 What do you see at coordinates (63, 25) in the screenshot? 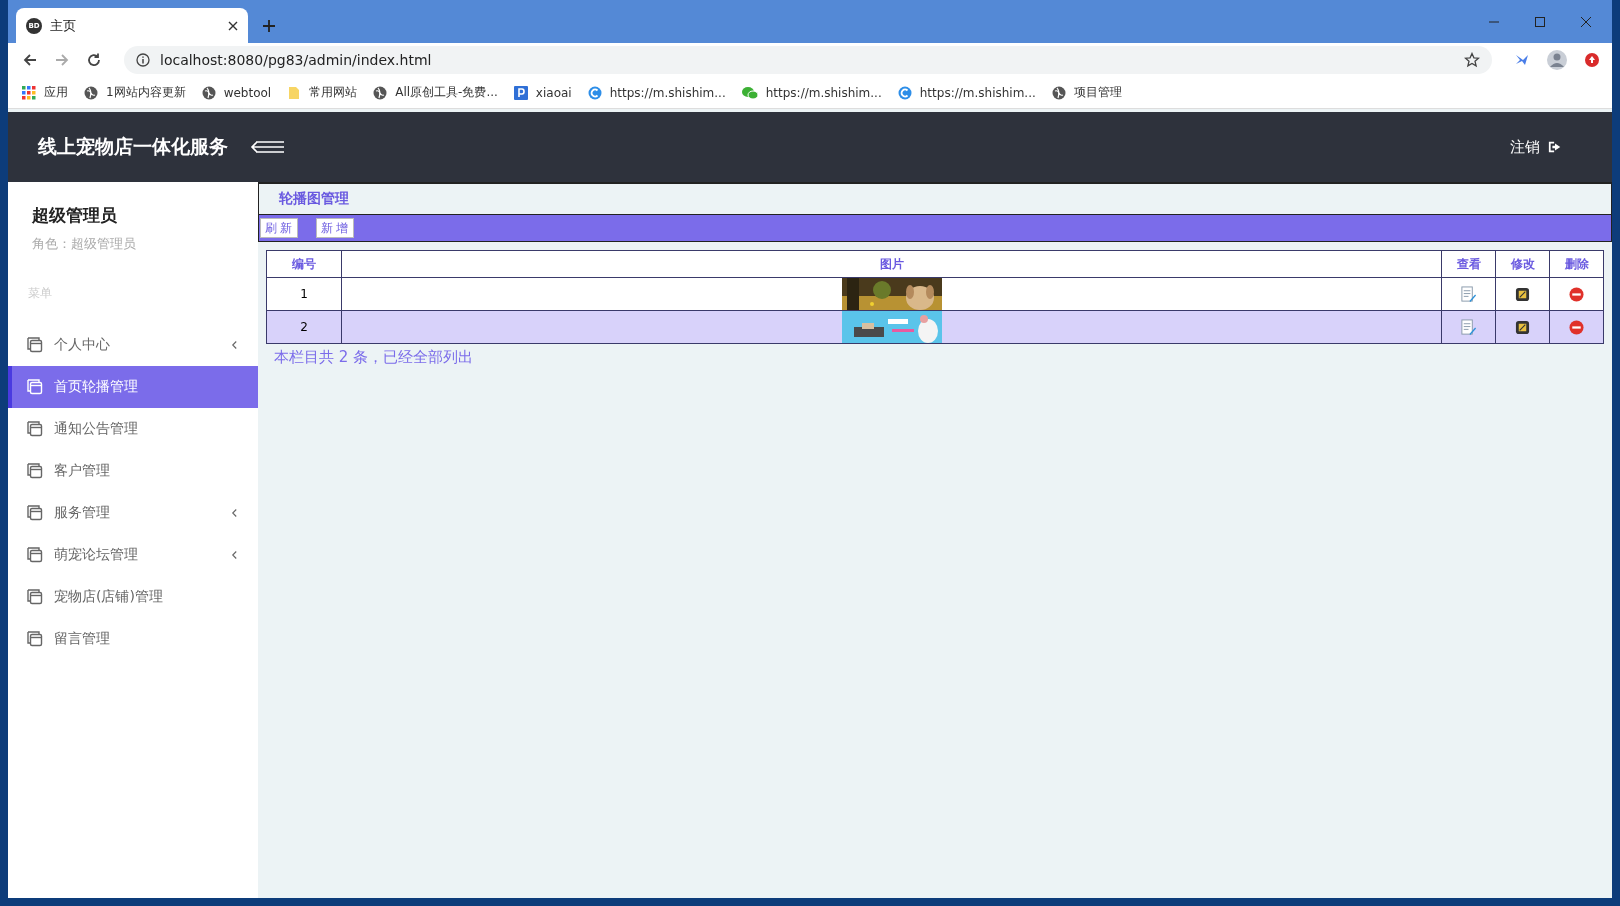
I see `tab-title: 主页` at bounding box center [63, 25].